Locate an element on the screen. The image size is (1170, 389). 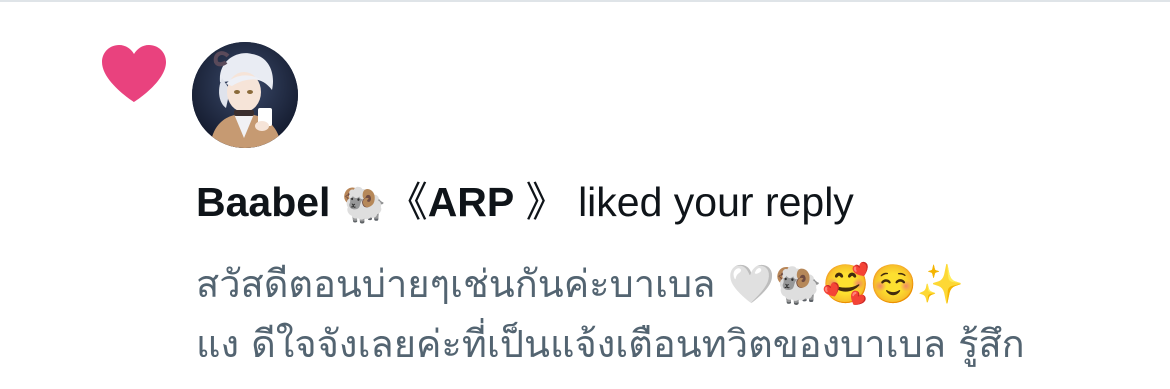
bracket-open: 《 is located at coordinates (407, 202).